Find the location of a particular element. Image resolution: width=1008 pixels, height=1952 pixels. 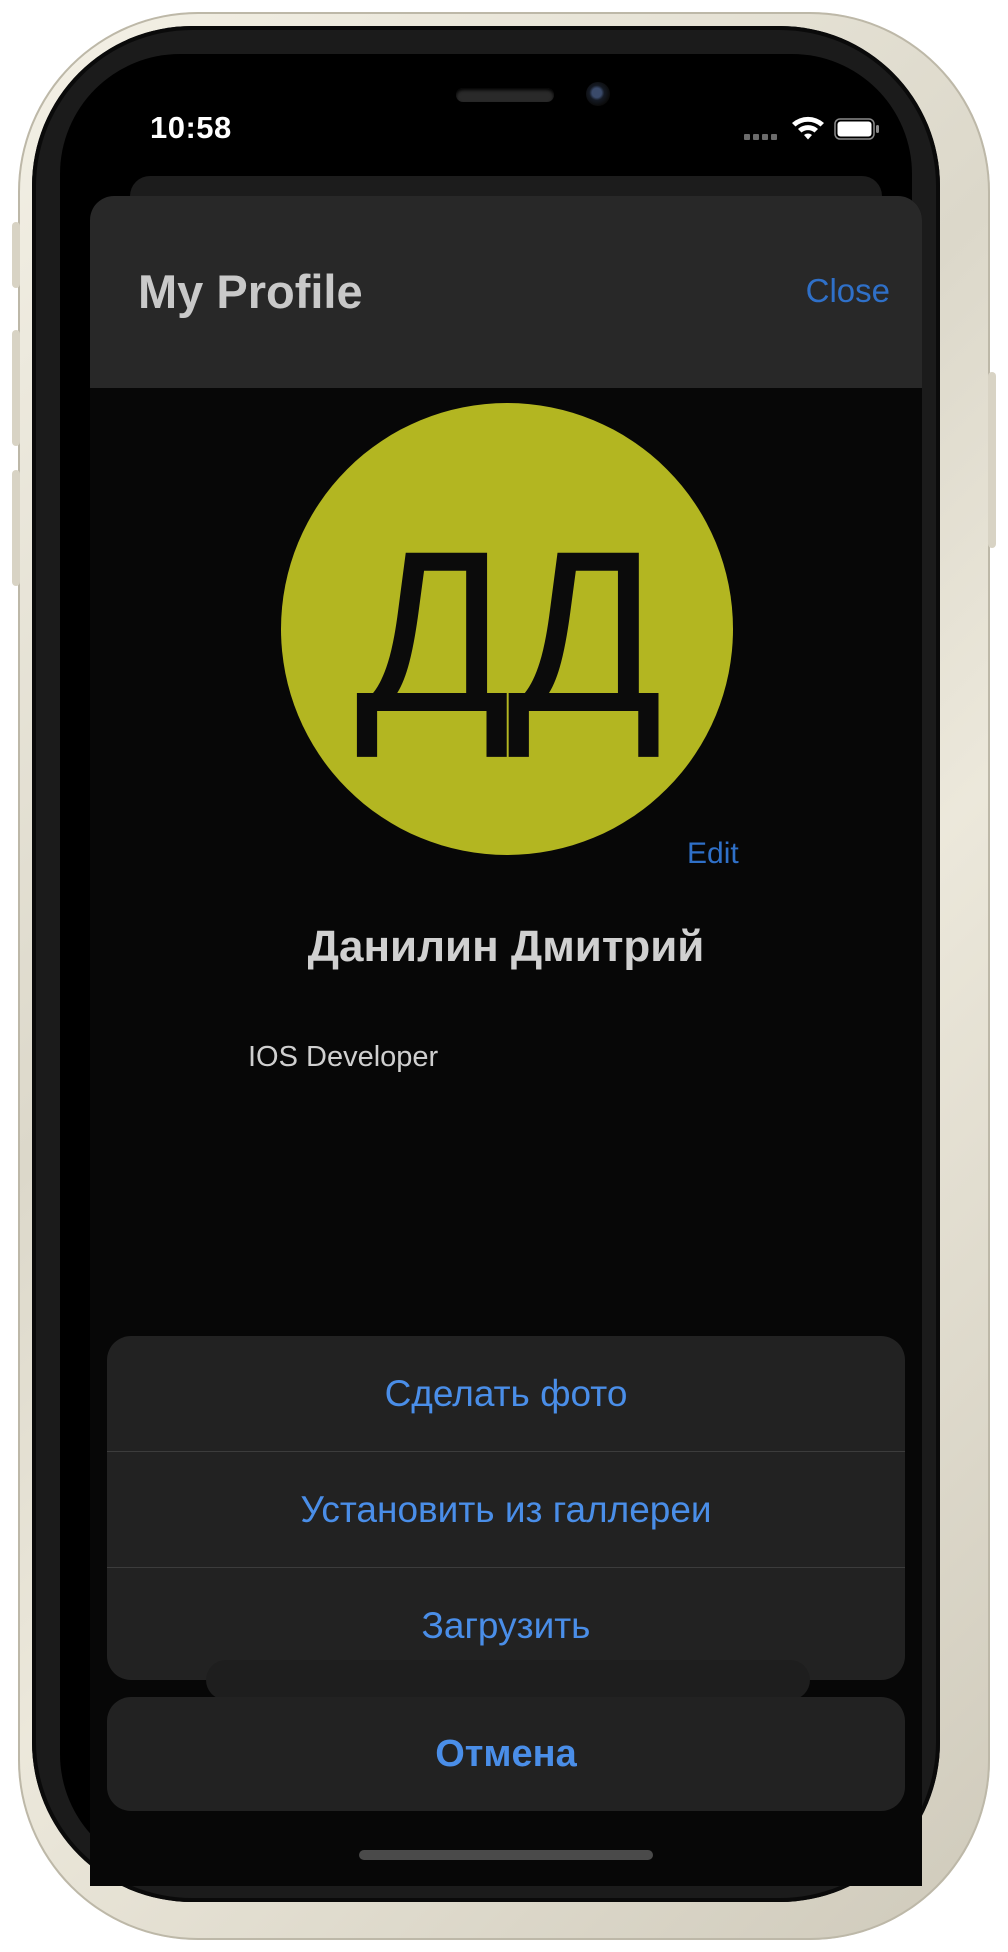

page-title: My Profile is located at coordinates (250, 291).